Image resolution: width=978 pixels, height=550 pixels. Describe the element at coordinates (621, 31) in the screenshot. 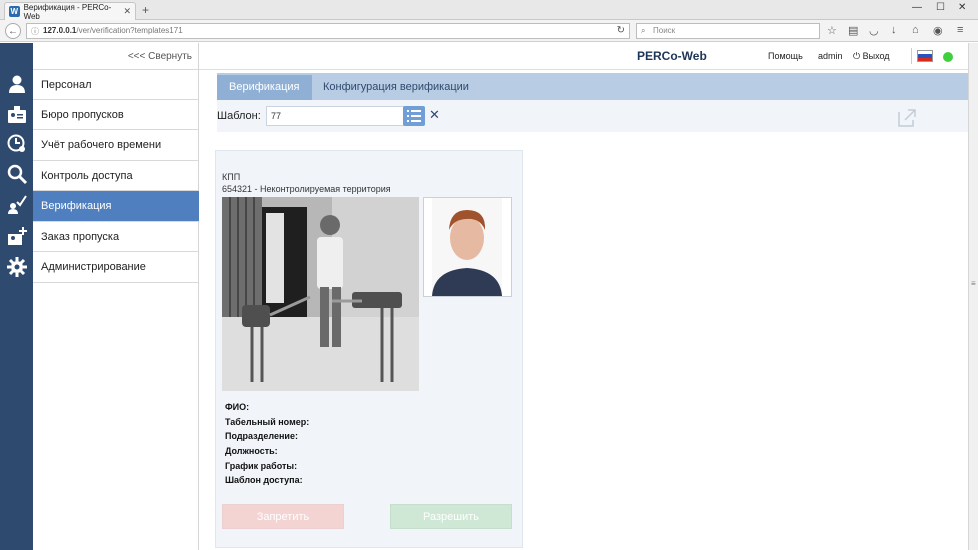

I see `reload-icon: ↻` at that location.